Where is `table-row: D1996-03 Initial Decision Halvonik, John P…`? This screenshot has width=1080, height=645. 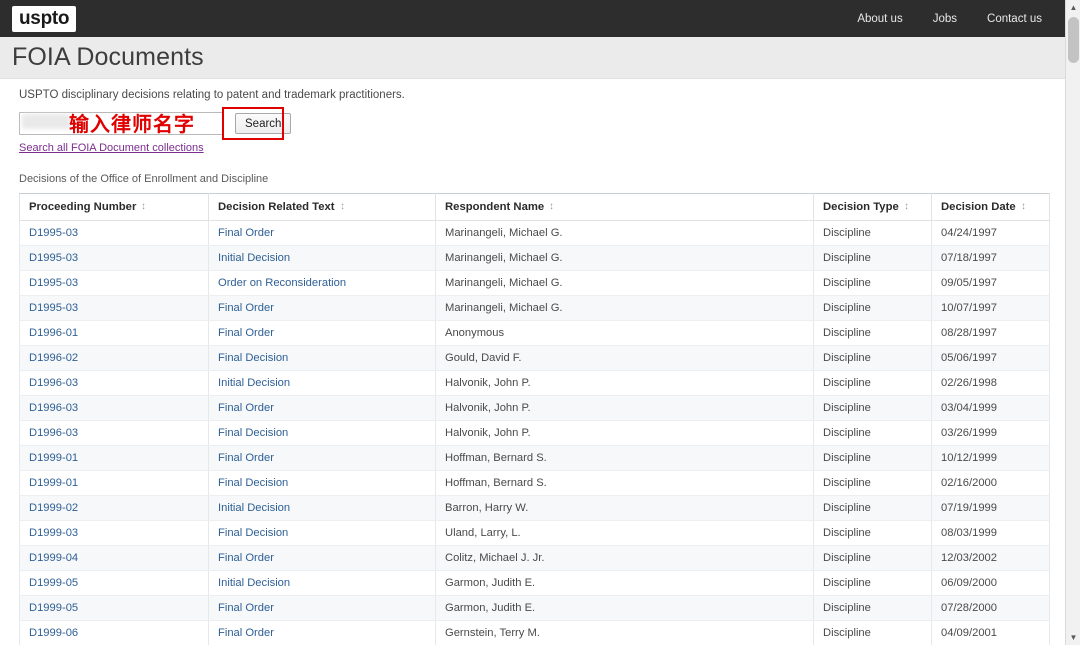
table-row: D1996-03 Initial Decision Halvonik, John P… is located at coordinates (534, 383).